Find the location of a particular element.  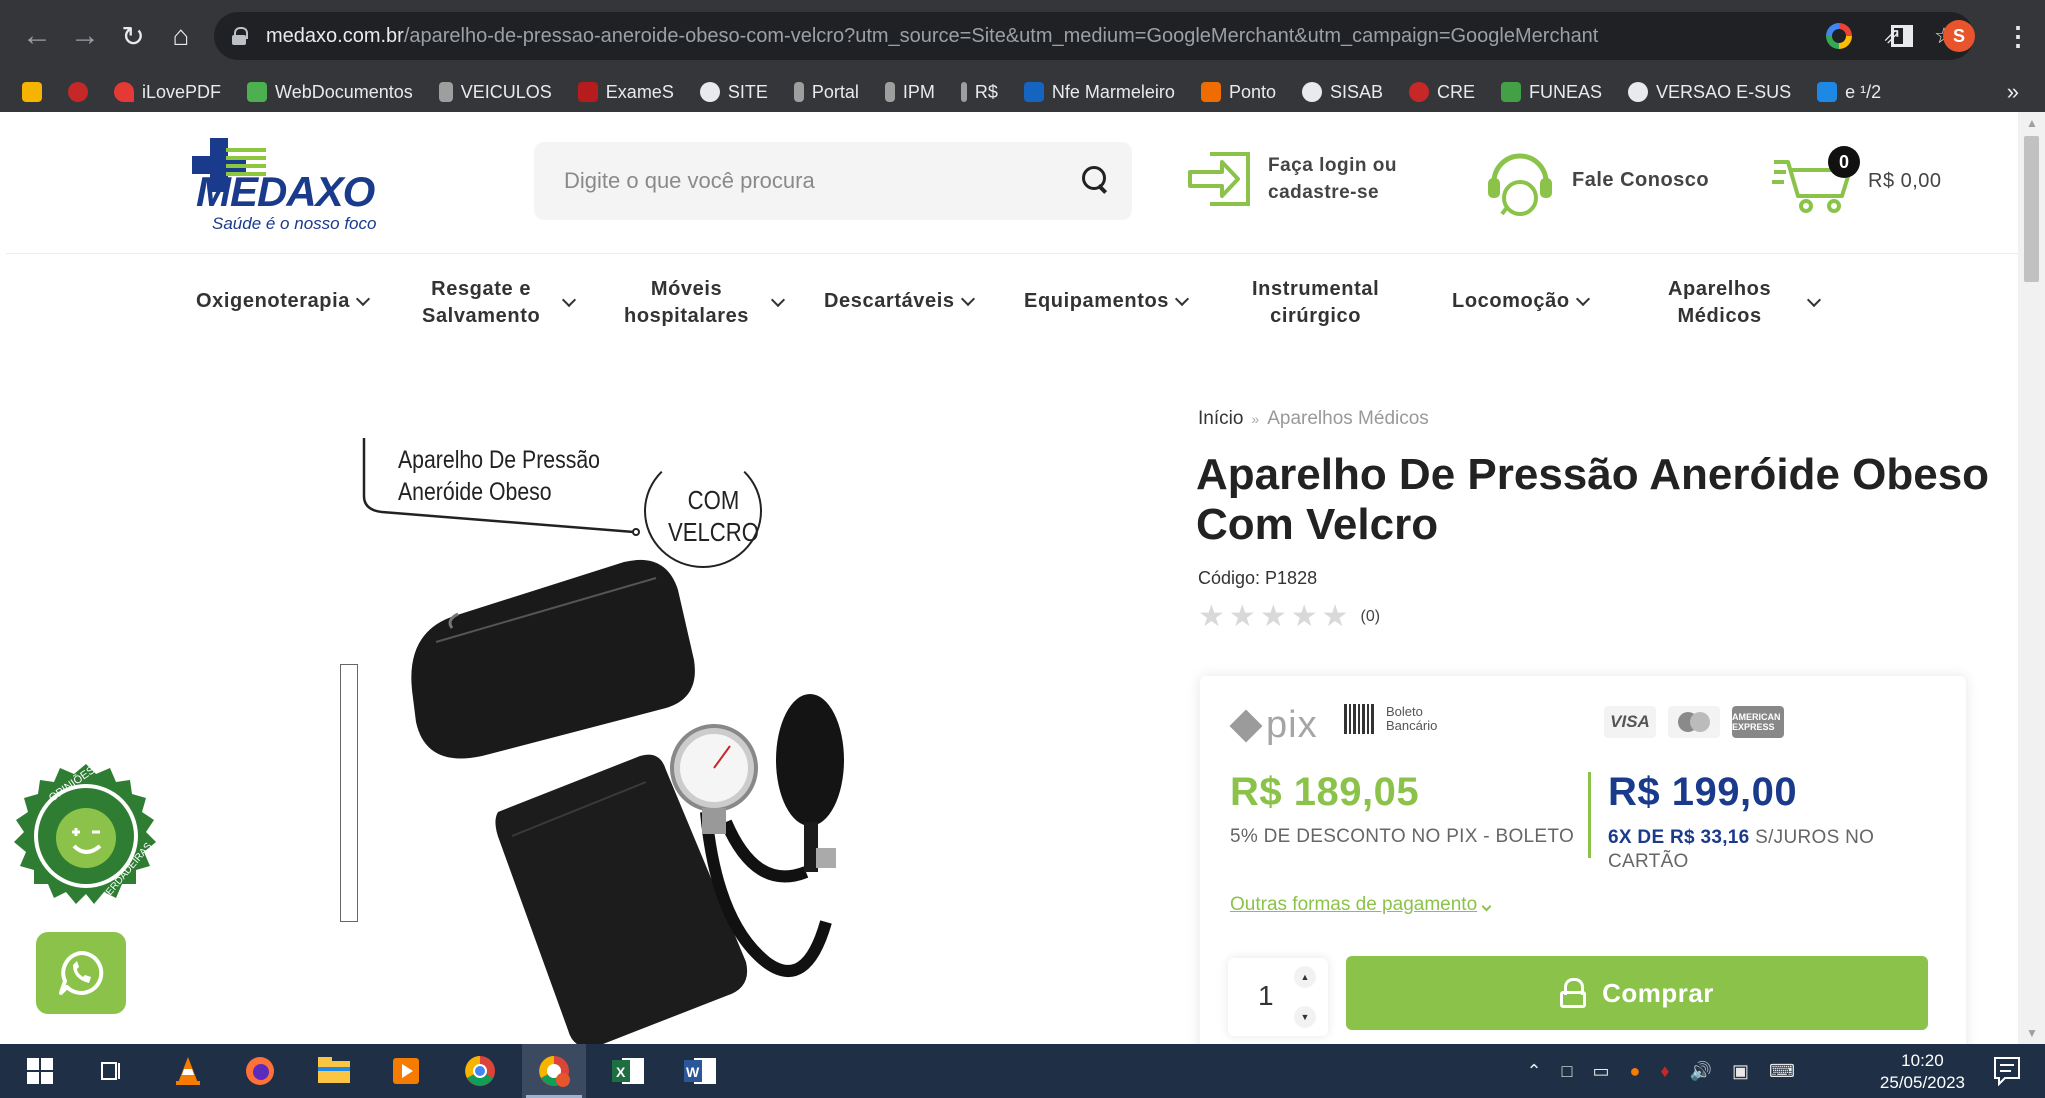

scrollbar-thumb is located at coordinates (2031, 209).